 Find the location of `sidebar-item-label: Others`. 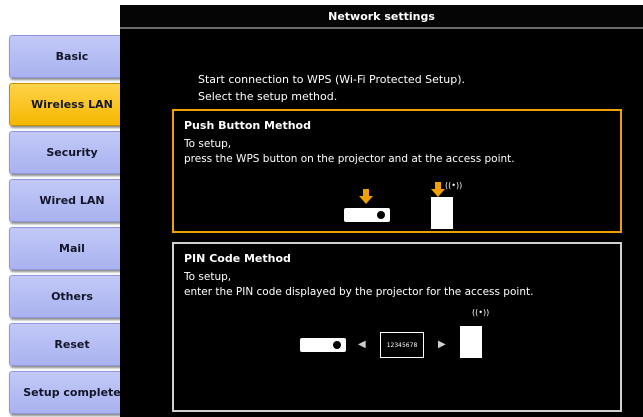

sidebar-item-label: Others is located at coordinates (72, 296).